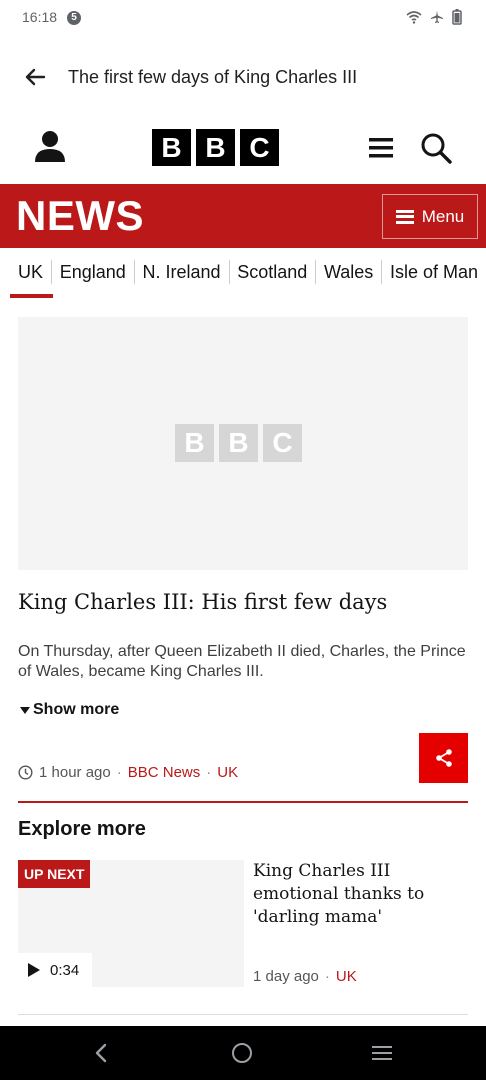 The width and height of the screenshot is (486, 1080). I want to click on article-meta: 1 hour ago · BBC News · UK, so click(128, 772).